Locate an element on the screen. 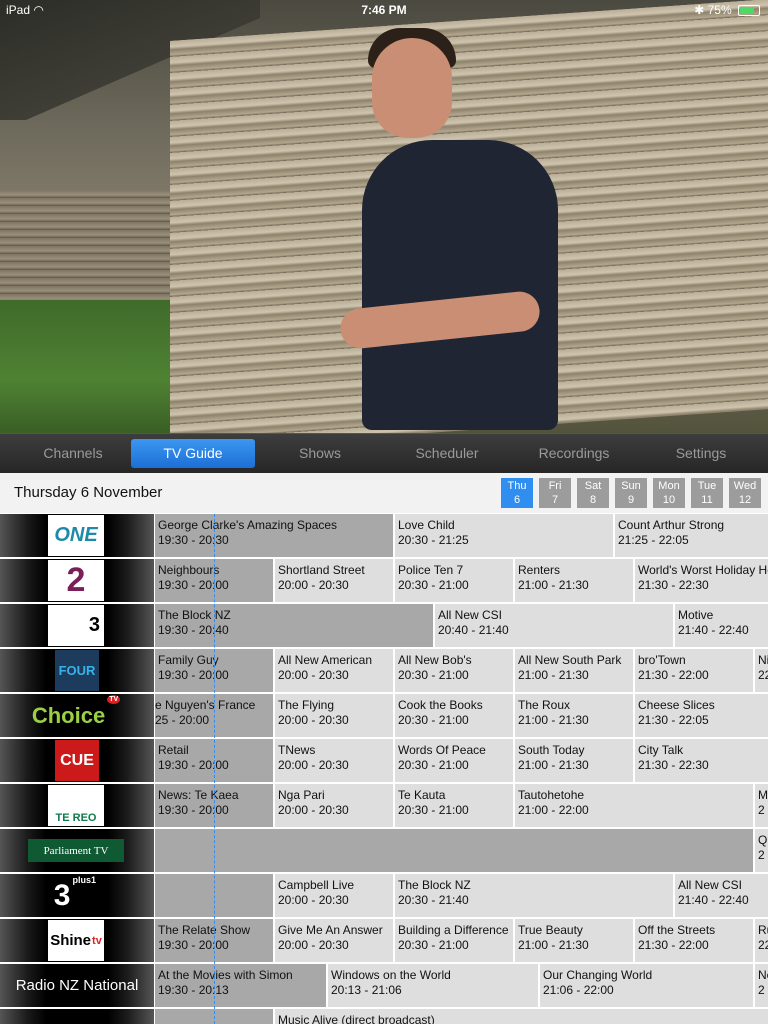  channel-header-choice: Choice TV is located at coordinates (77, 715).